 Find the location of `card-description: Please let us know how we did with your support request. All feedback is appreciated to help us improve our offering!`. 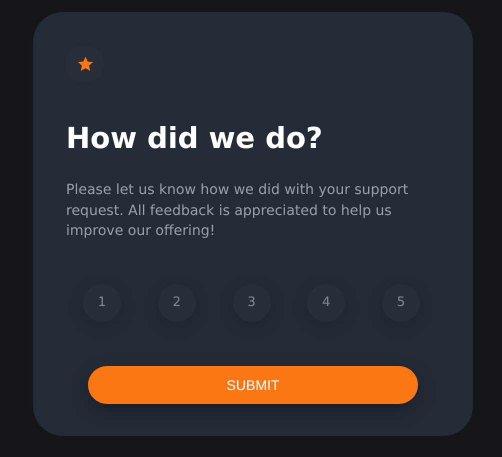

card-description: Please let us know how we did with your support request. All feedback is appreciated to help us improve our offering! is located at coordinates (238, 211).